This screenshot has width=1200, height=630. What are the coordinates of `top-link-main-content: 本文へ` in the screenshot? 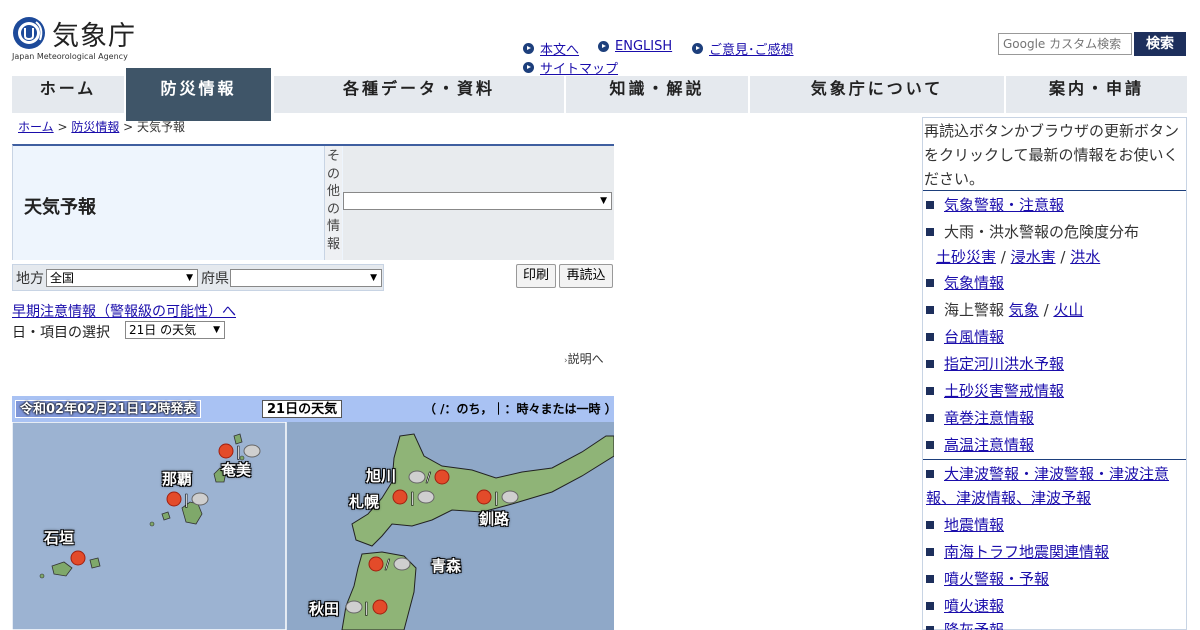 It's located at (551, 48).